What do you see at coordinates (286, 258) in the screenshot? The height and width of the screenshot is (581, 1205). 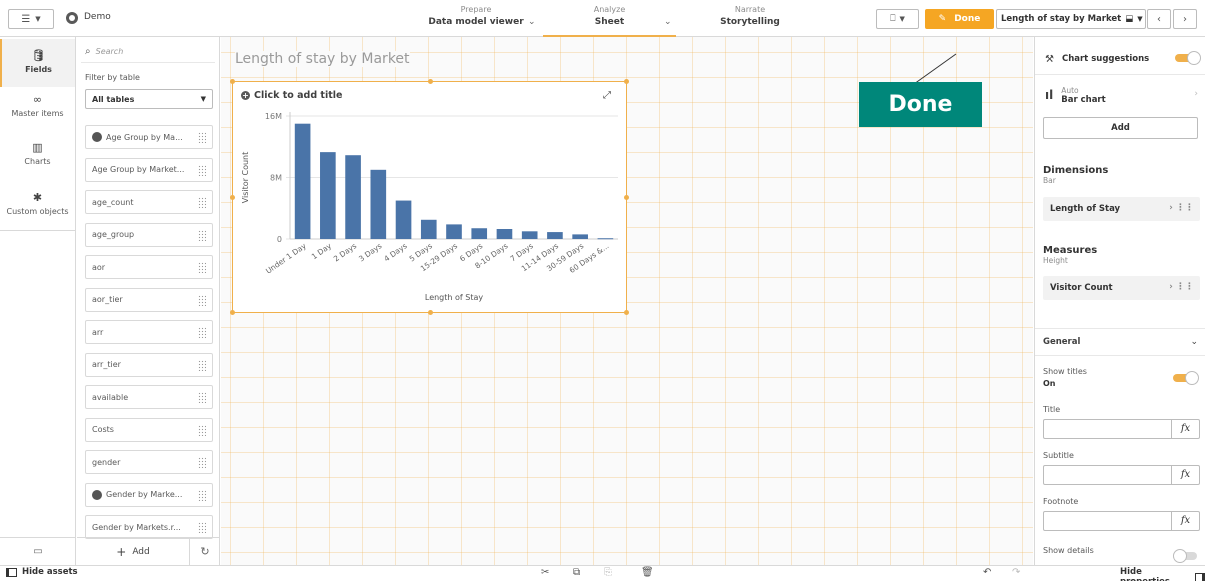 I see `x-tick-label: Under 1 Day` at bounding box center [286, 258].